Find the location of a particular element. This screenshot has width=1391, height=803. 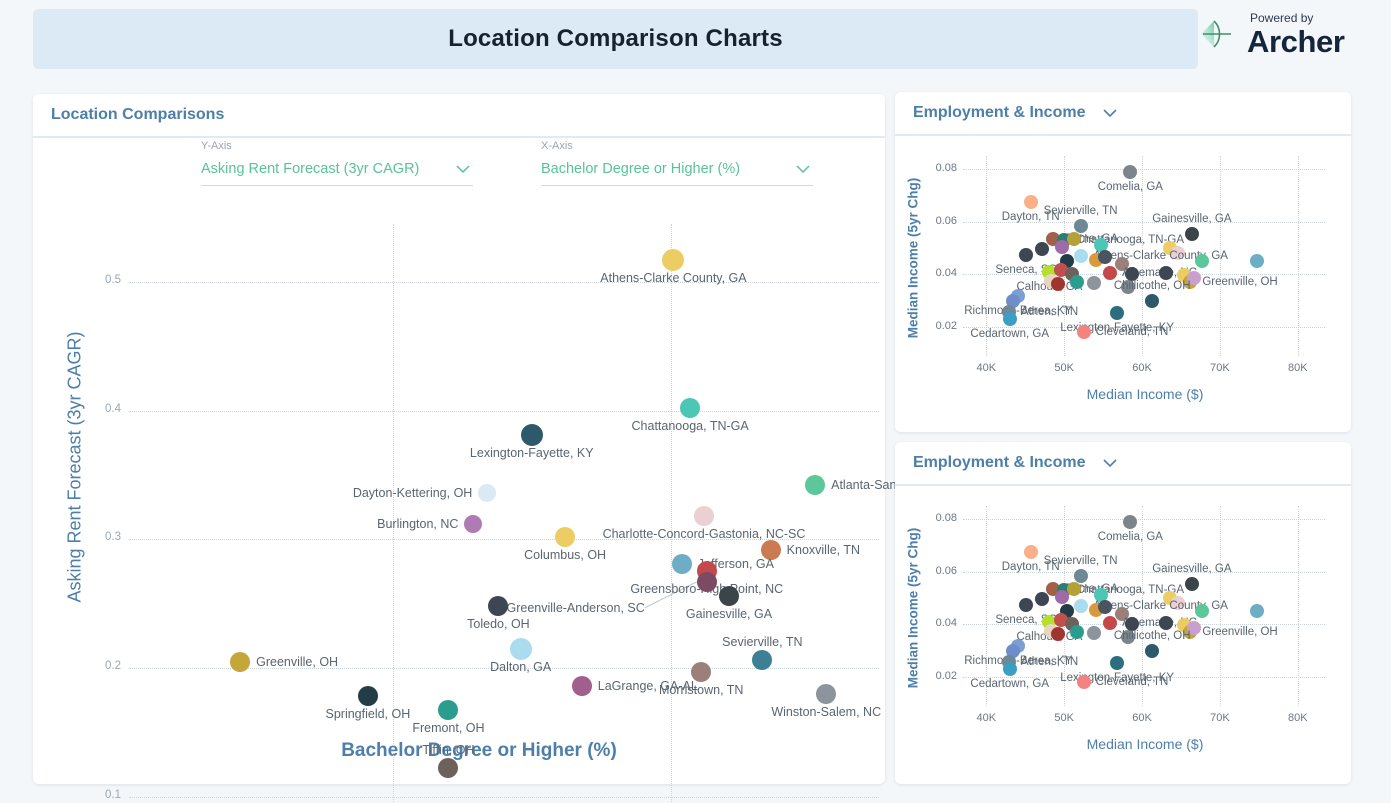

scatter-point-label: Cedartown, GA is located at coordinates (1010, 684).